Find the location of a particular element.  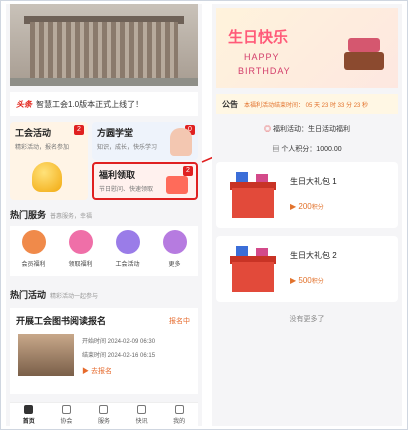

tab-home: 首页 is located at coordinates (28, 414).